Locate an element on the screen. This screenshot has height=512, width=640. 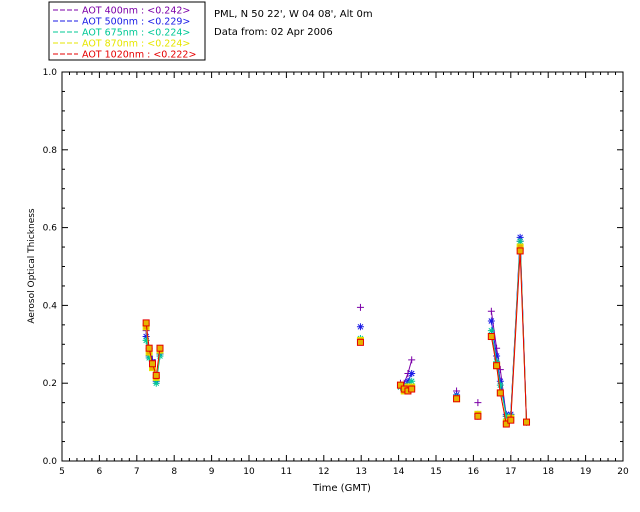
x-tick-label: 20 is located at coordinates (623, 472).